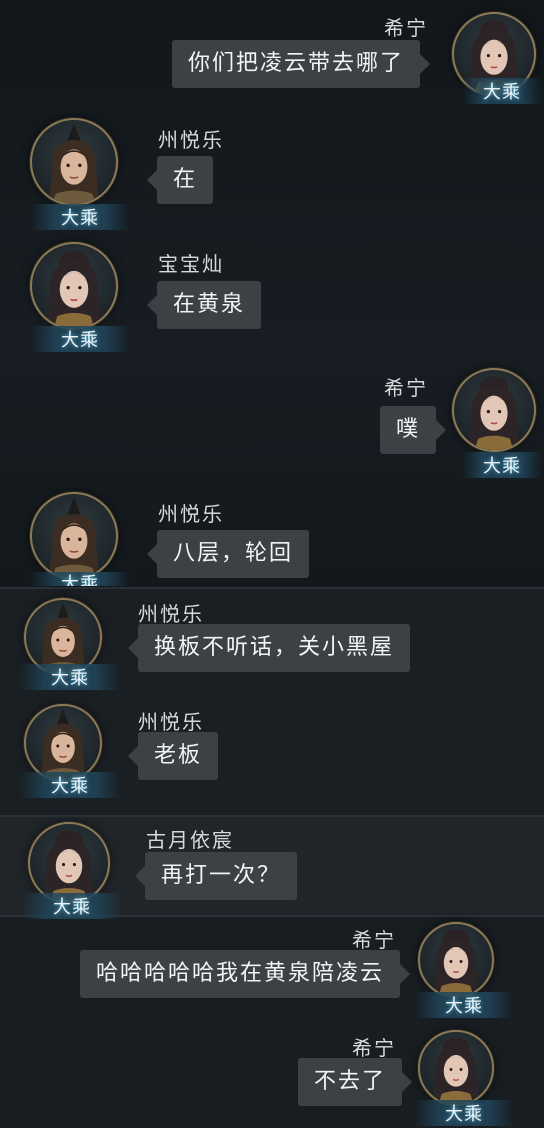 The image size is (544, 1128). I want to click on message-bubble: 换板不听话，关小黑屋, so click(269, 648).